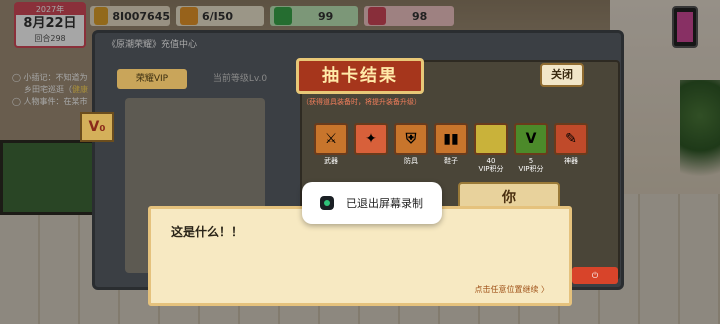 This screenshot has height=324, width=720. Describe the element at coordinates (411, 139) in the screenshot. I see `reward-item-icon: ⛨` at that location.